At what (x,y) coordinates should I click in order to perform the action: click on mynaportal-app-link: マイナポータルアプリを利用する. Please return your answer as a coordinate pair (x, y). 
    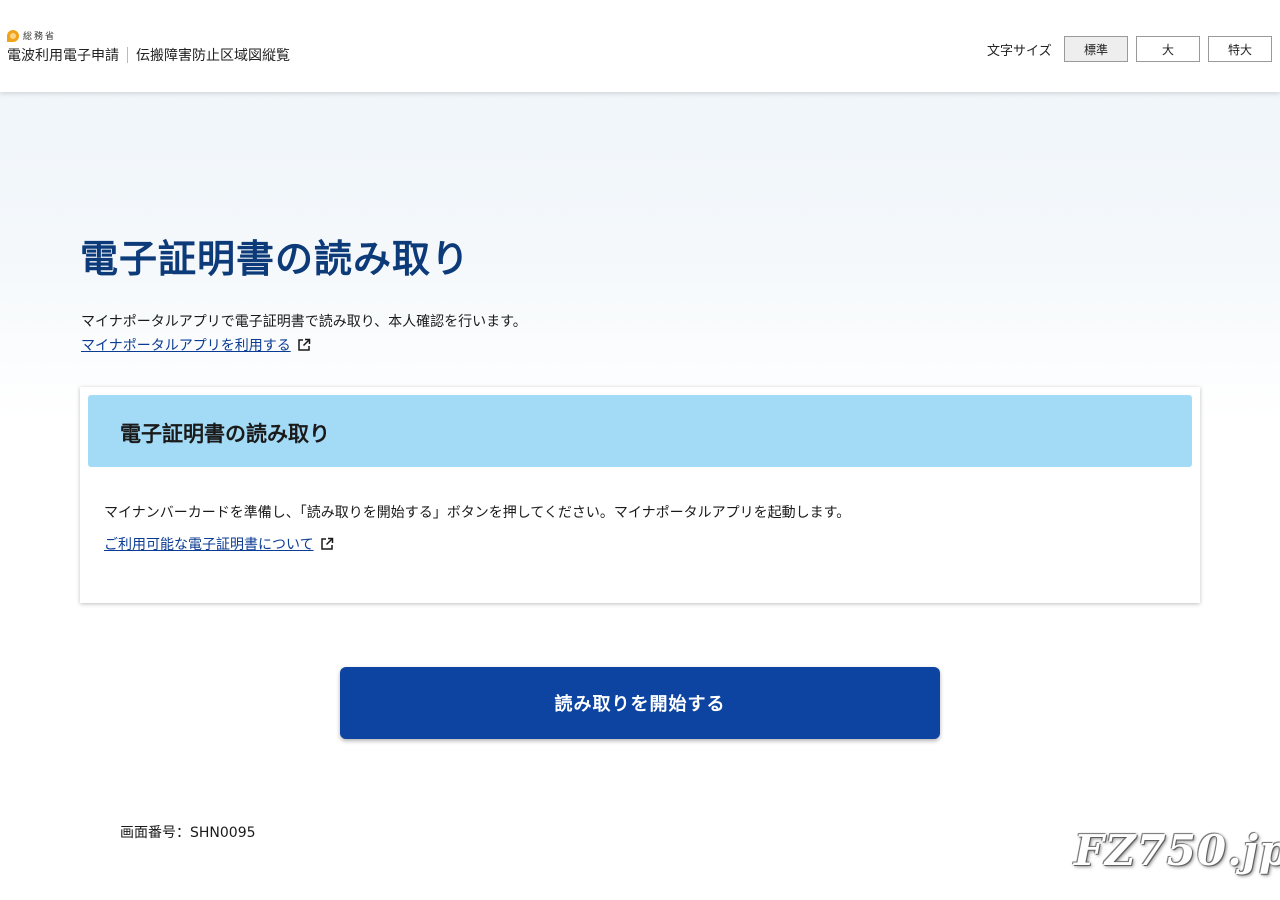
    Looking at the image, I should click on (196, 345).